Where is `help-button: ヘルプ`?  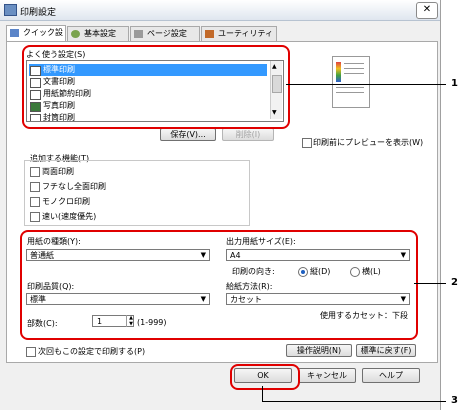 help-button: ヘルプ is located at coordinates (391, 375).